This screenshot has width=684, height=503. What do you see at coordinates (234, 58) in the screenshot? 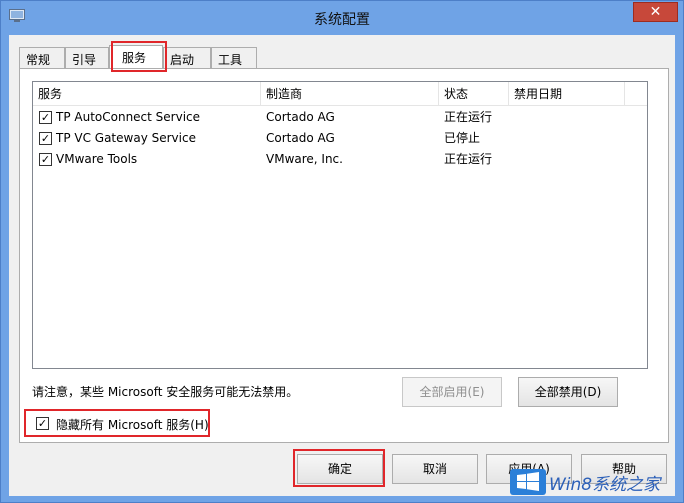
I see `tab-tools: 工具` at bounding box center [234, 58].